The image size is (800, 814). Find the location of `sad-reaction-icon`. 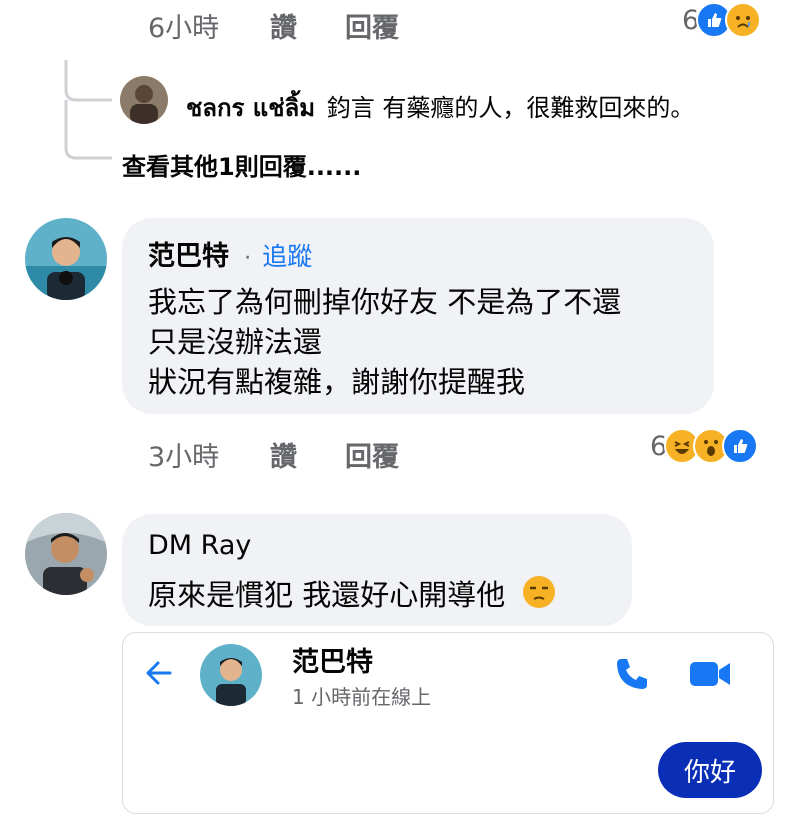

sad-reaction-icon is located at coordinates (743, 20).